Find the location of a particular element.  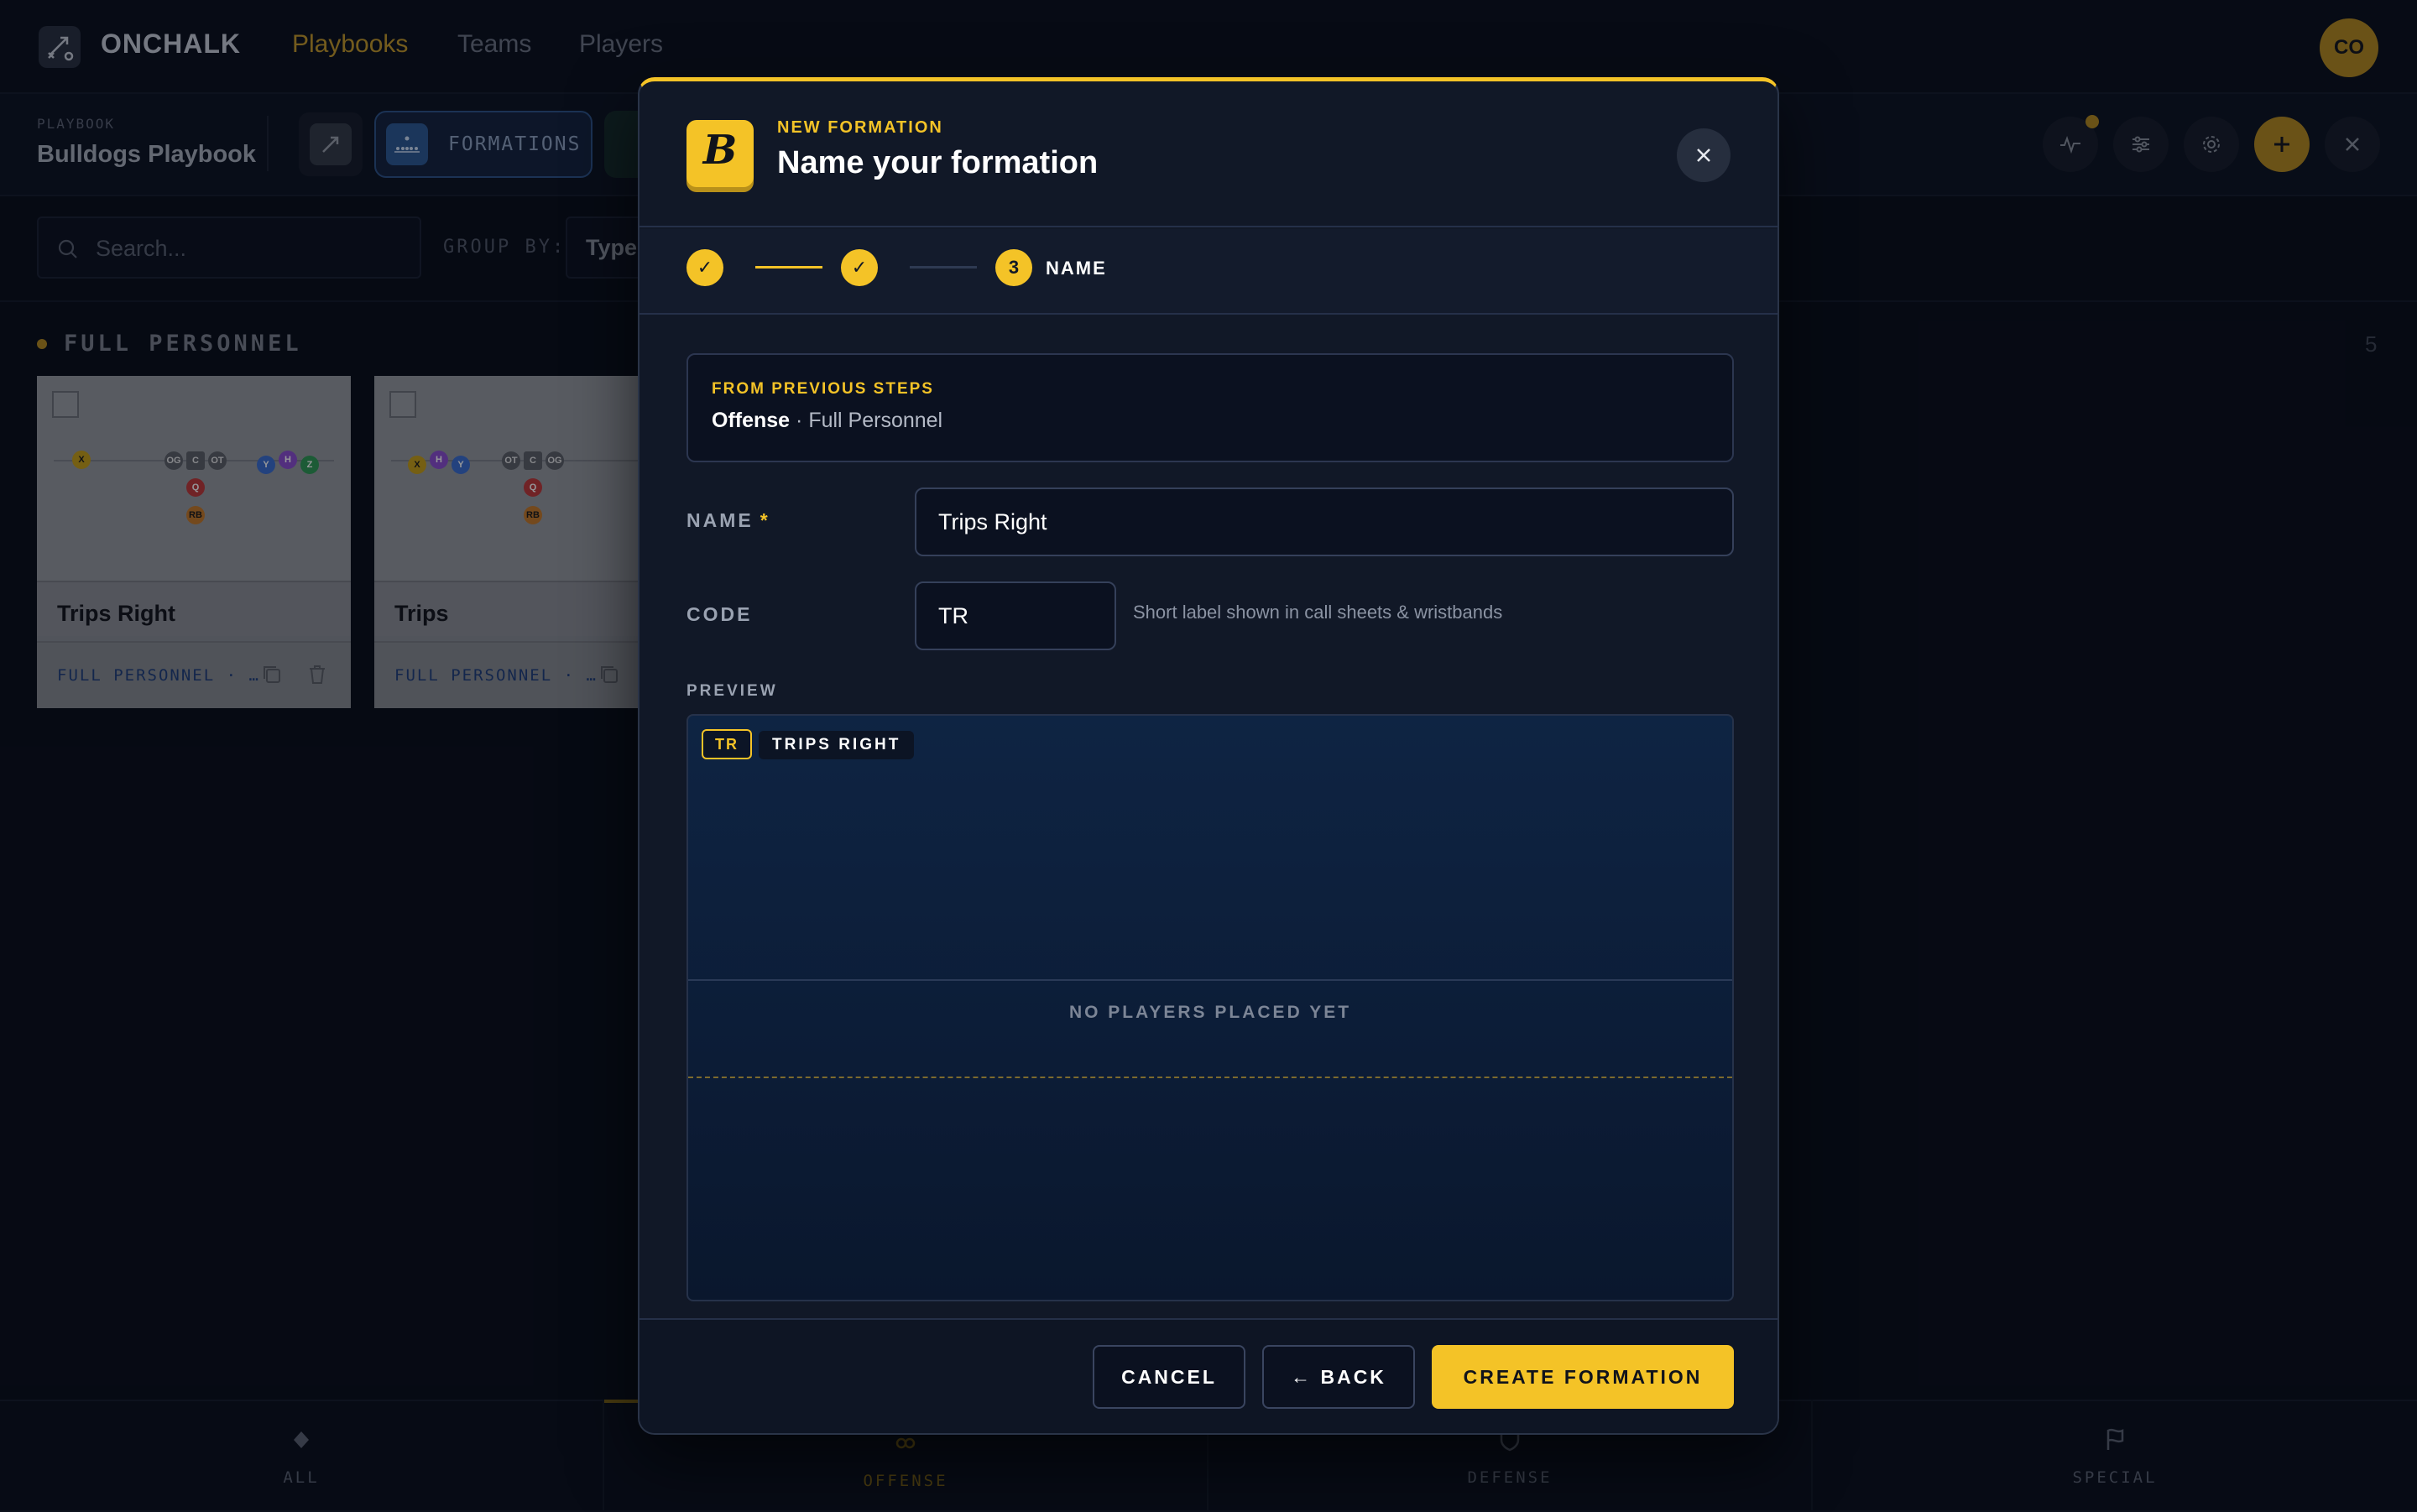

step-2-complete: ✓ is located at coordinates (859, 268).